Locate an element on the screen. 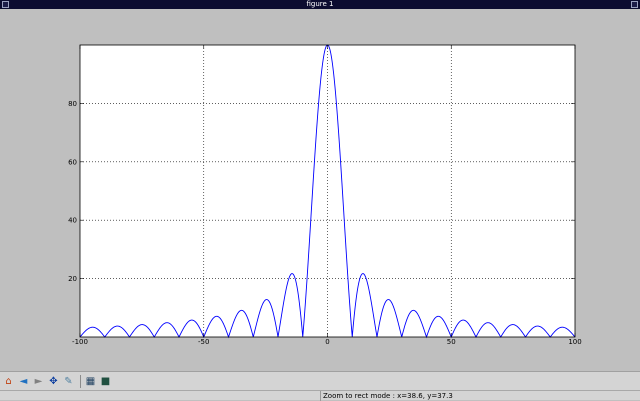  subplots-icon: ▦ is located at coordinates (90, 381).